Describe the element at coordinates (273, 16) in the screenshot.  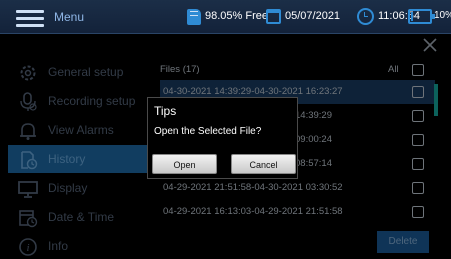
I see `calendar-icon` at that location.